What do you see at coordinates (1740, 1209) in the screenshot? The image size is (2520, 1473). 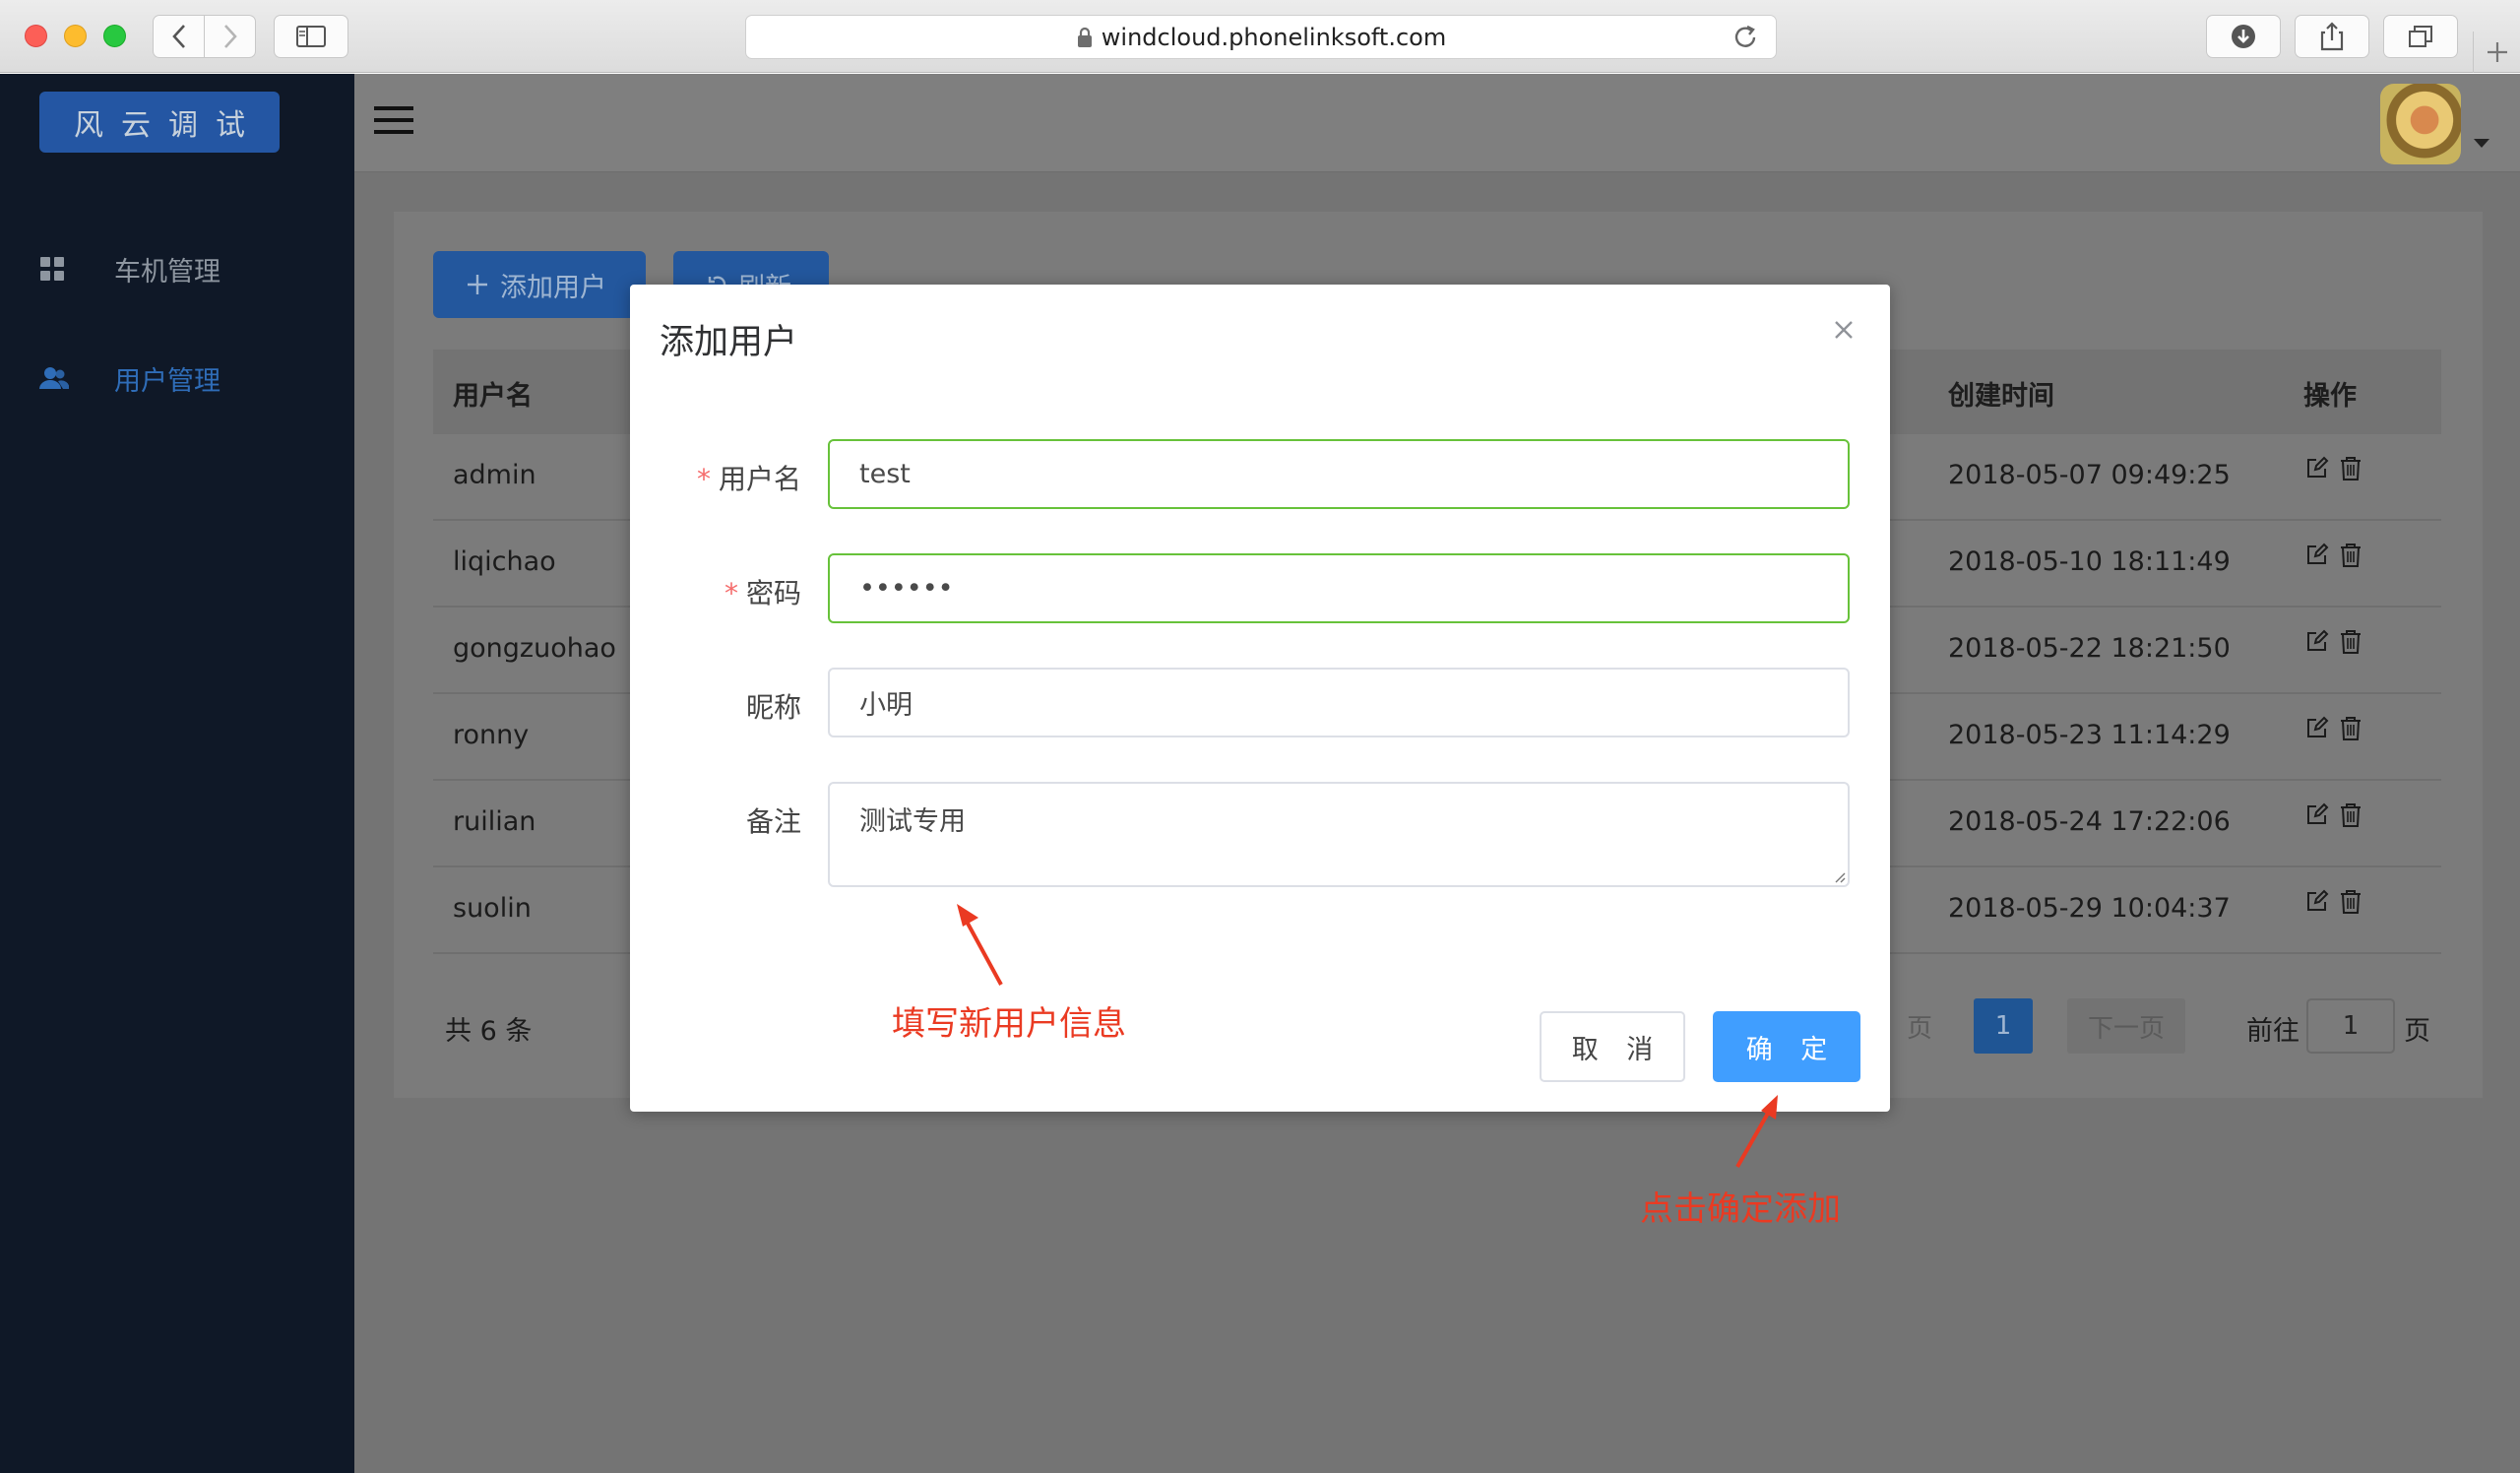 I see `annotation-click-confirm: 点击确定添加` at bounding box center [1740, 1209].